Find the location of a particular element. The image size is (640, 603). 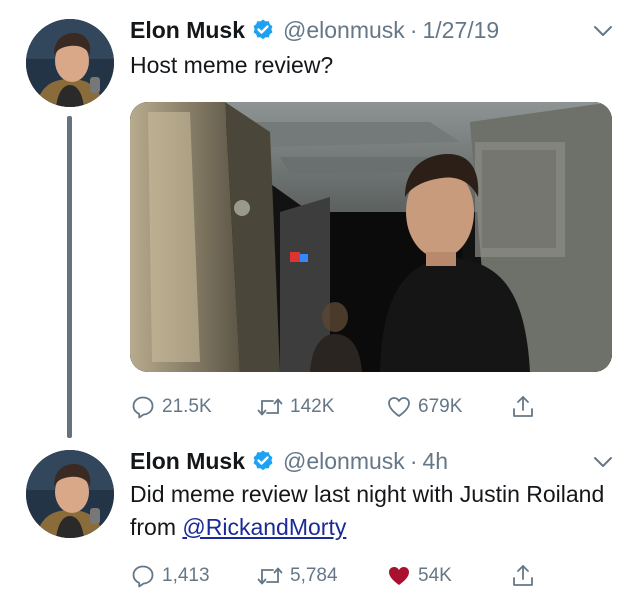

reply-button: 21.5K is located at coordinates (171, 407).